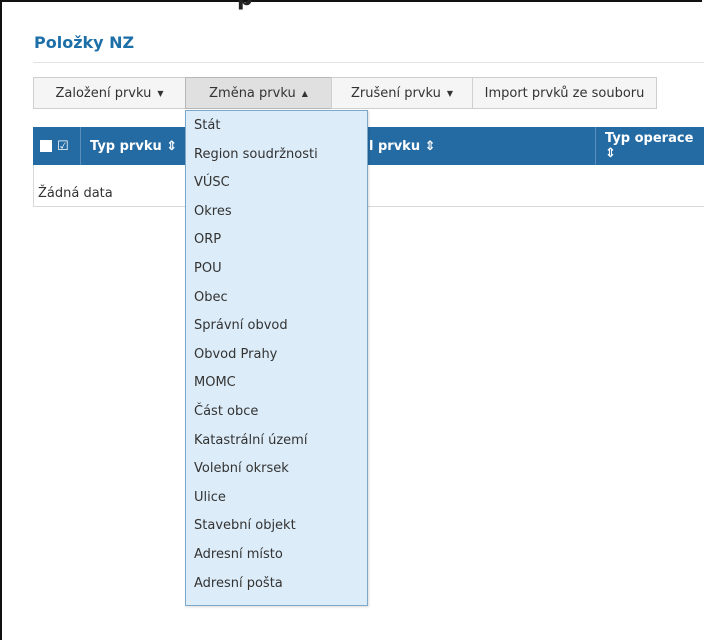 The image size is (704, 640). I want to click on column-header-type: Typ prvku ⇕, so click(133, 146).